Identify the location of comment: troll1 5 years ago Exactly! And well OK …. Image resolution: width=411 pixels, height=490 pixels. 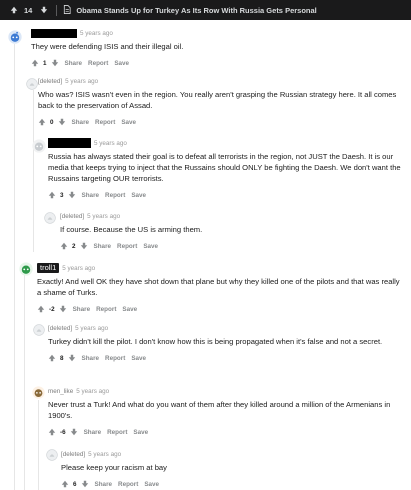
(219, 288).